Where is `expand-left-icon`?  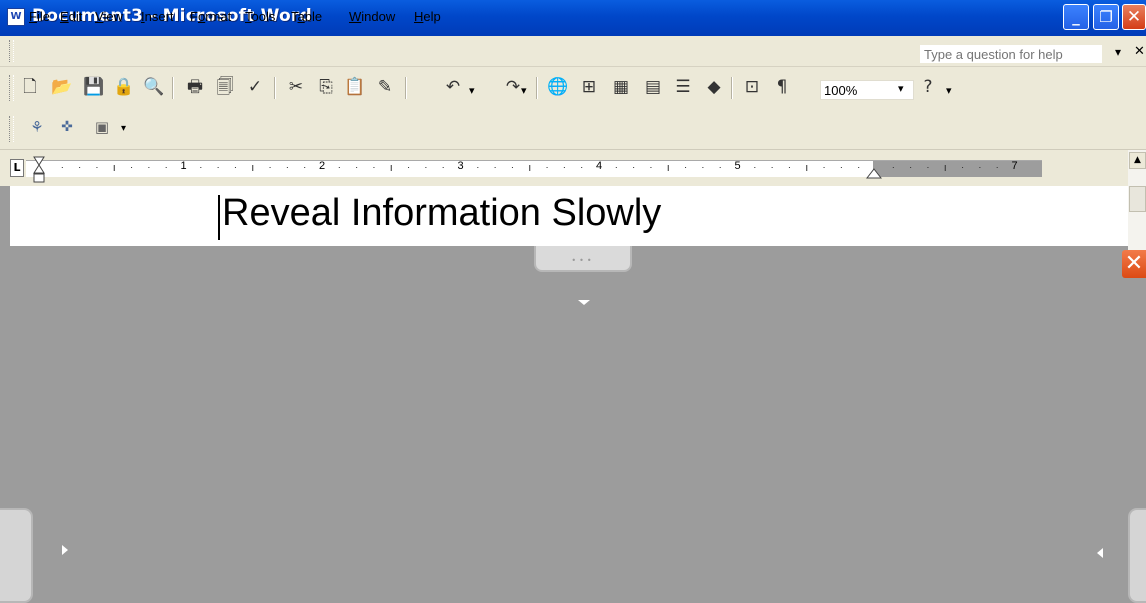
expand-left-icon is located at coordinates (1100, 553).